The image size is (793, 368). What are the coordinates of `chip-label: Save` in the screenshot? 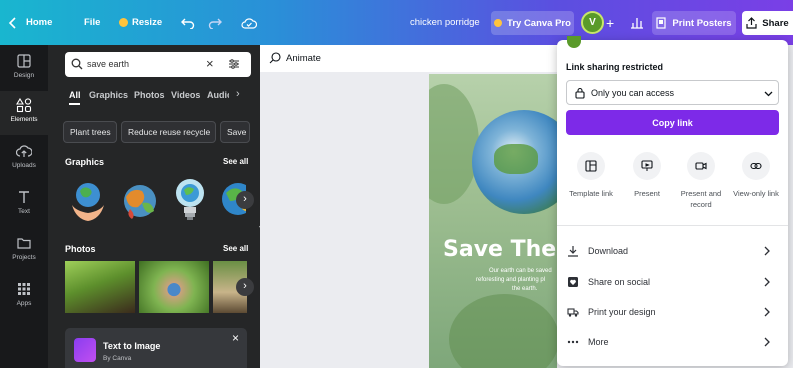 It's located at (237, 132).